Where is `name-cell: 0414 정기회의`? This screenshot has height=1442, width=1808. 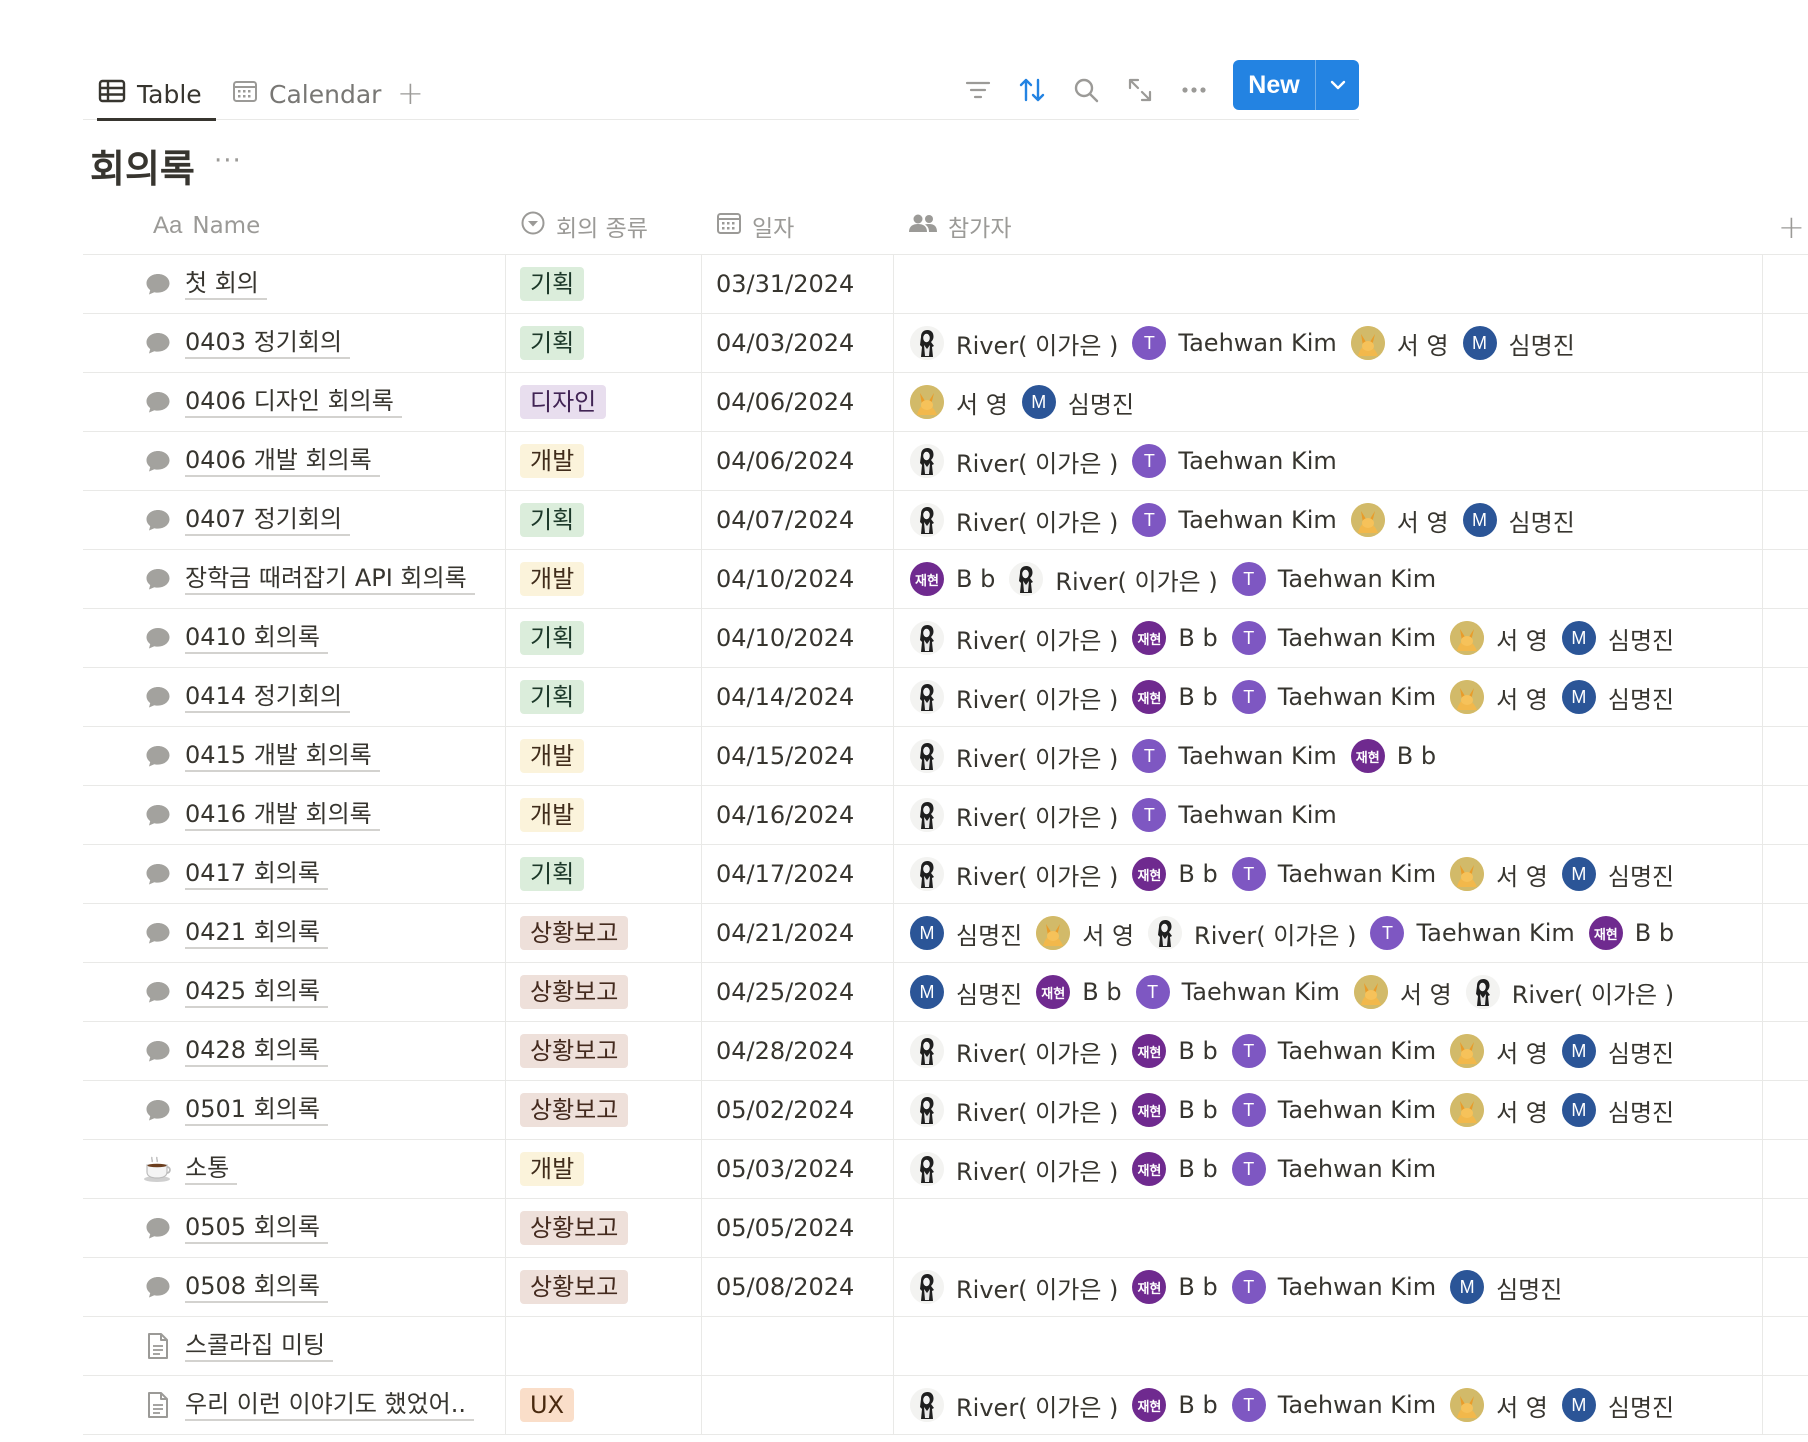
name-cell: 0414 정기회의 is located at coordinates (294, 697).